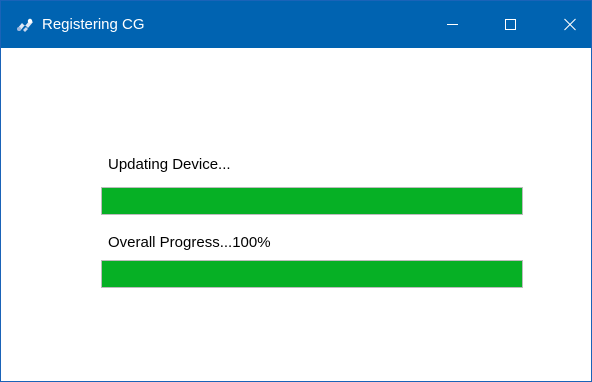  What do you see at coordinates (25, 25) in the screenshot?
I see `registration-app-icon` at bounding box center [25, 25].